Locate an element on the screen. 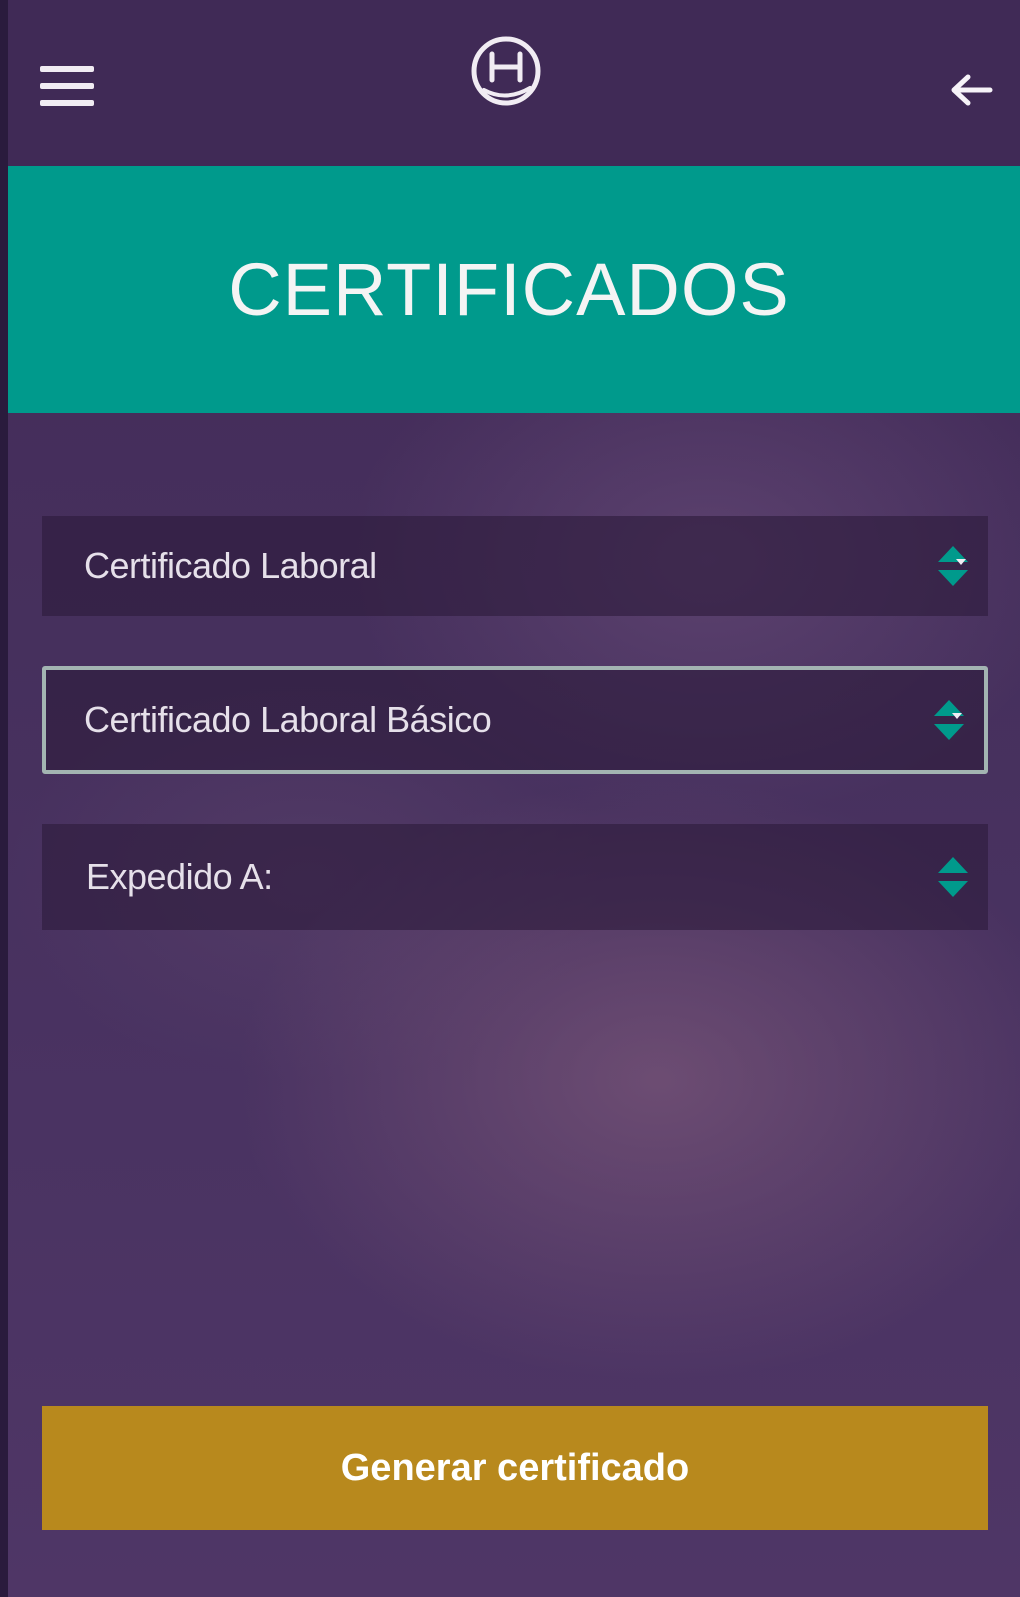 Image resolution: width=1020 pixels, height=1597 pixels. hamburger-menu-icon is located at coordinates (68, 88).